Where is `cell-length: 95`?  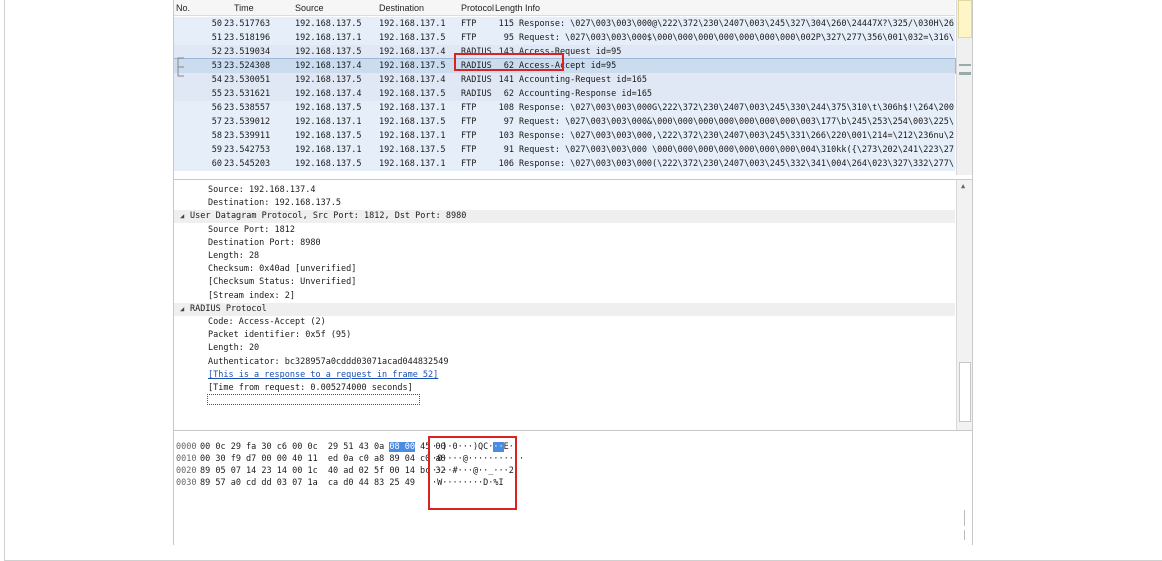 cell-length: 95 is located at coordinates (508, 38).